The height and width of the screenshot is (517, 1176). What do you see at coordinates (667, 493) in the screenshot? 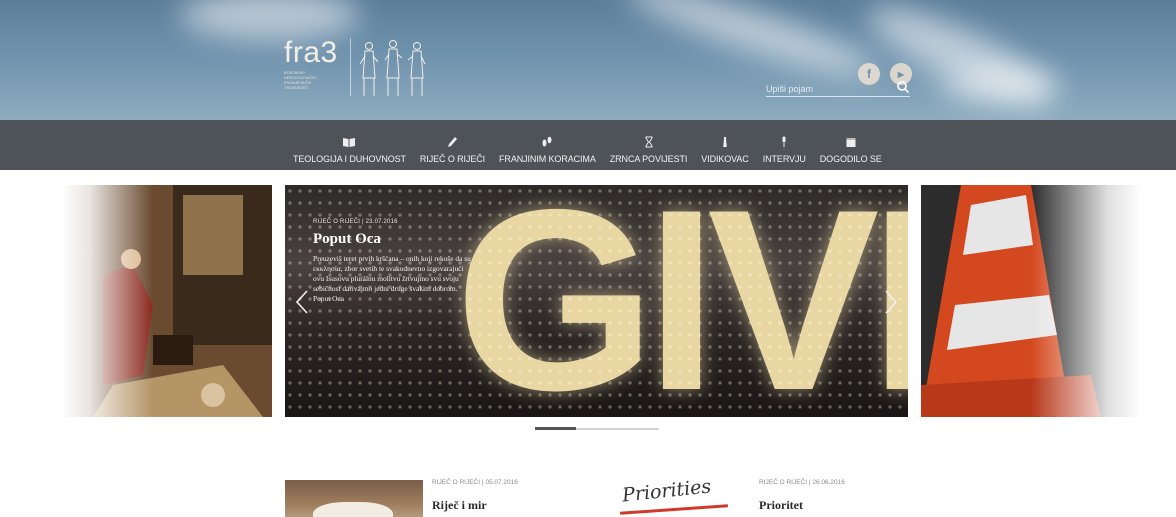
I see `priorities-image-text: Priorities` at bounding box center [667, 493].